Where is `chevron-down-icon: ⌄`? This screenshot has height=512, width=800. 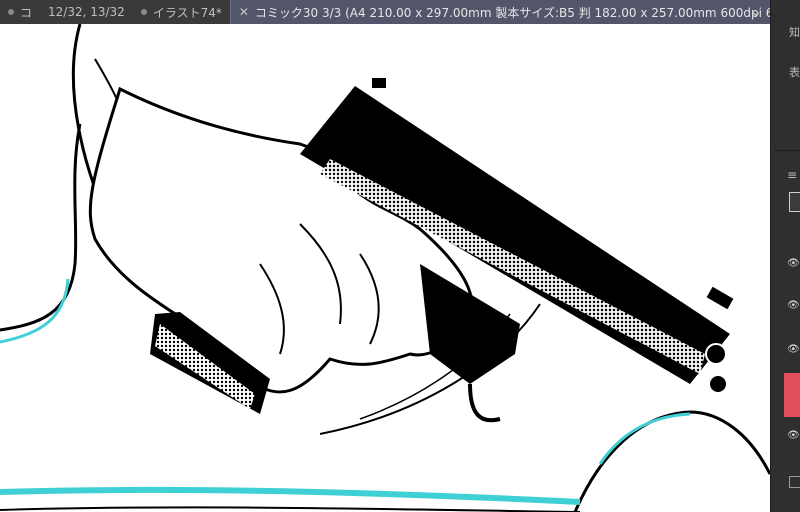 chevron-down-icon: ⌄ is located at coordinates (756, 12).